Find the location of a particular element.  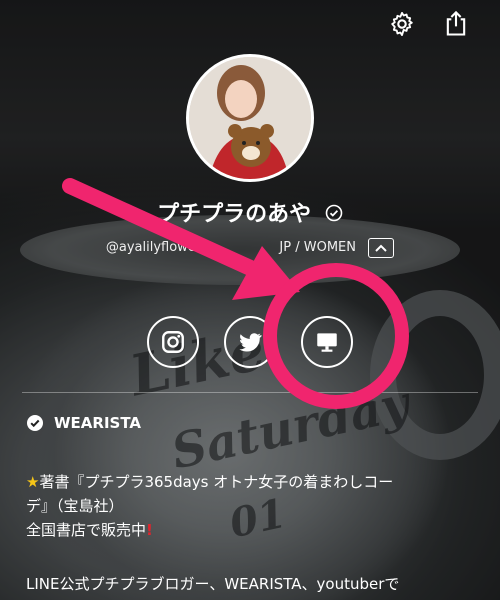

section-title-row: WEARISTA is located at coordinates (83, 423).